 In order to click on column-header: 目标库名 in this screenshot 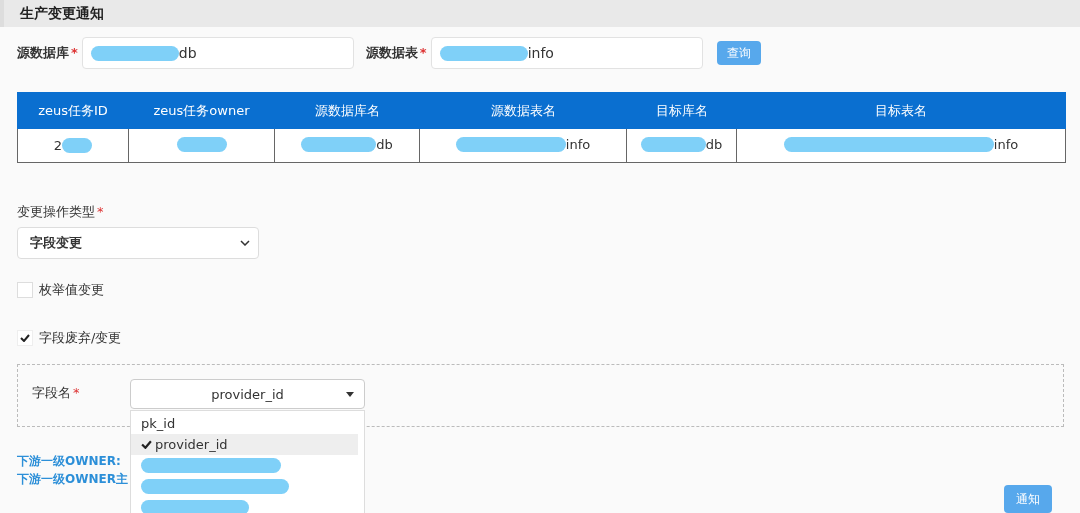, I will do `click(681, 110)`.